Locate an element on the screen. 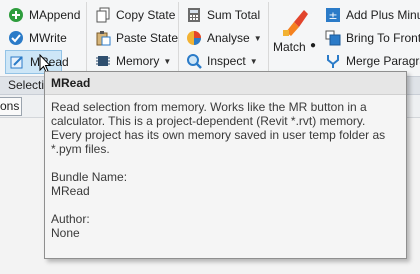  write-memory-icon is located at coordinates (16, 38).